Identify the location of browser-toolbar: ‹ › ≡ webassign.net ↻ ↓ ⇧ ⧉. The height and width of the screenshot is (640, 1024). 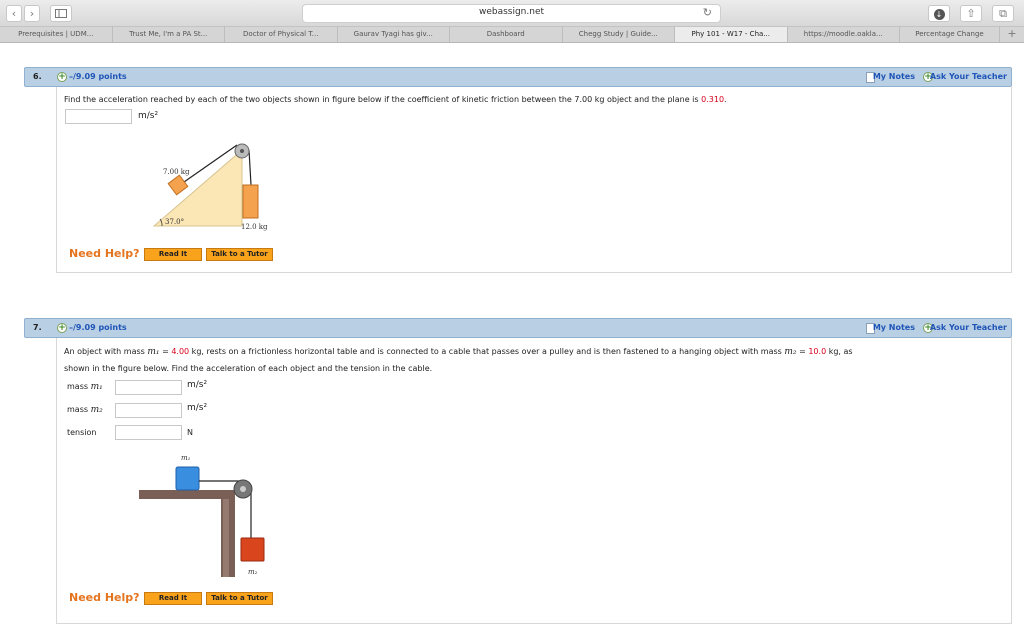
(512, 13).